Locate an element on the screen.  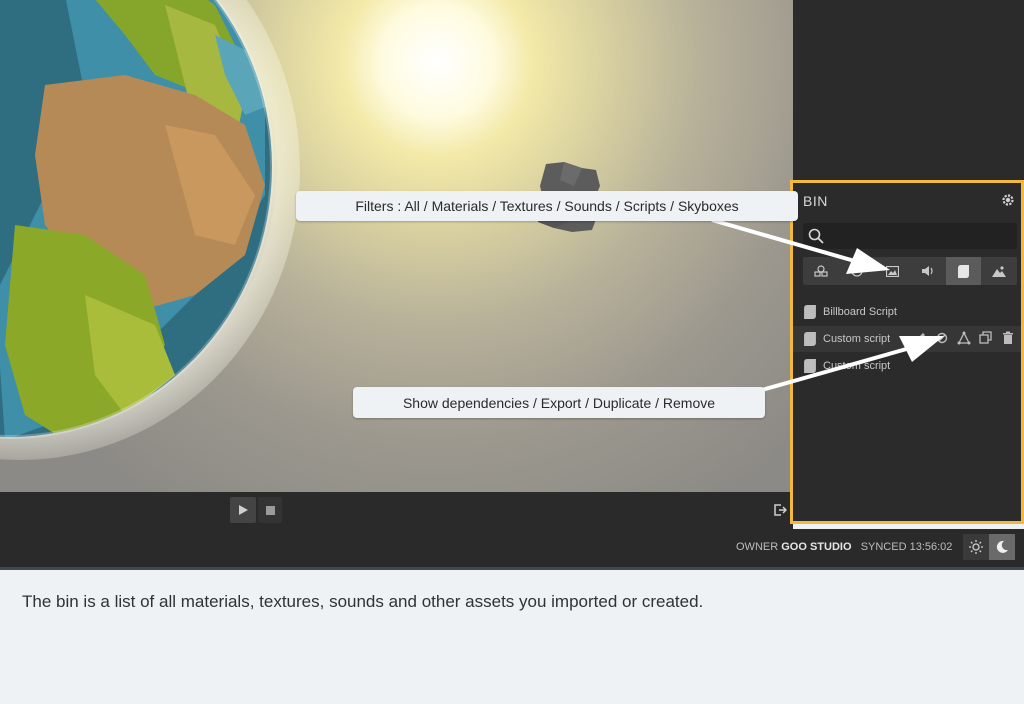
mountain-icon is located at coordinates (999, 271).